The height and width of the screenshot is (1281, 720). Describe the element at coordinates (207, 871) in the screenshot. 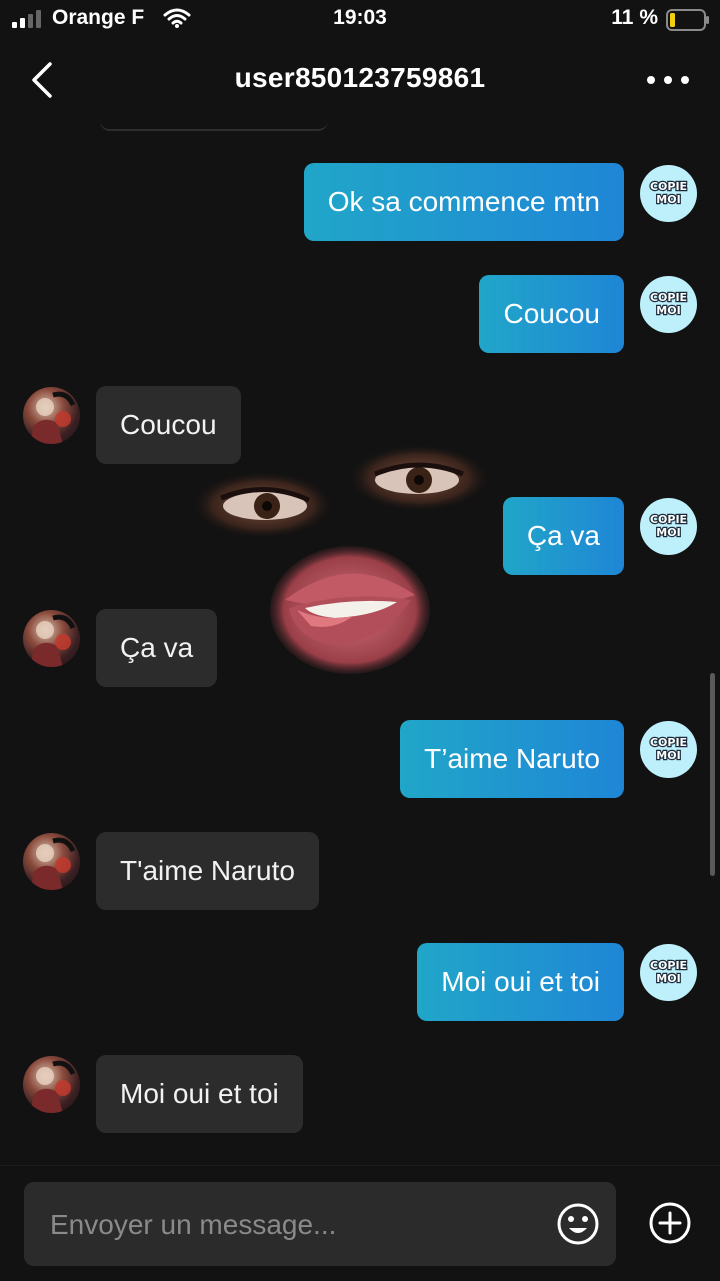

I see `message-bubble-received: T'aime Naruto` at that location.